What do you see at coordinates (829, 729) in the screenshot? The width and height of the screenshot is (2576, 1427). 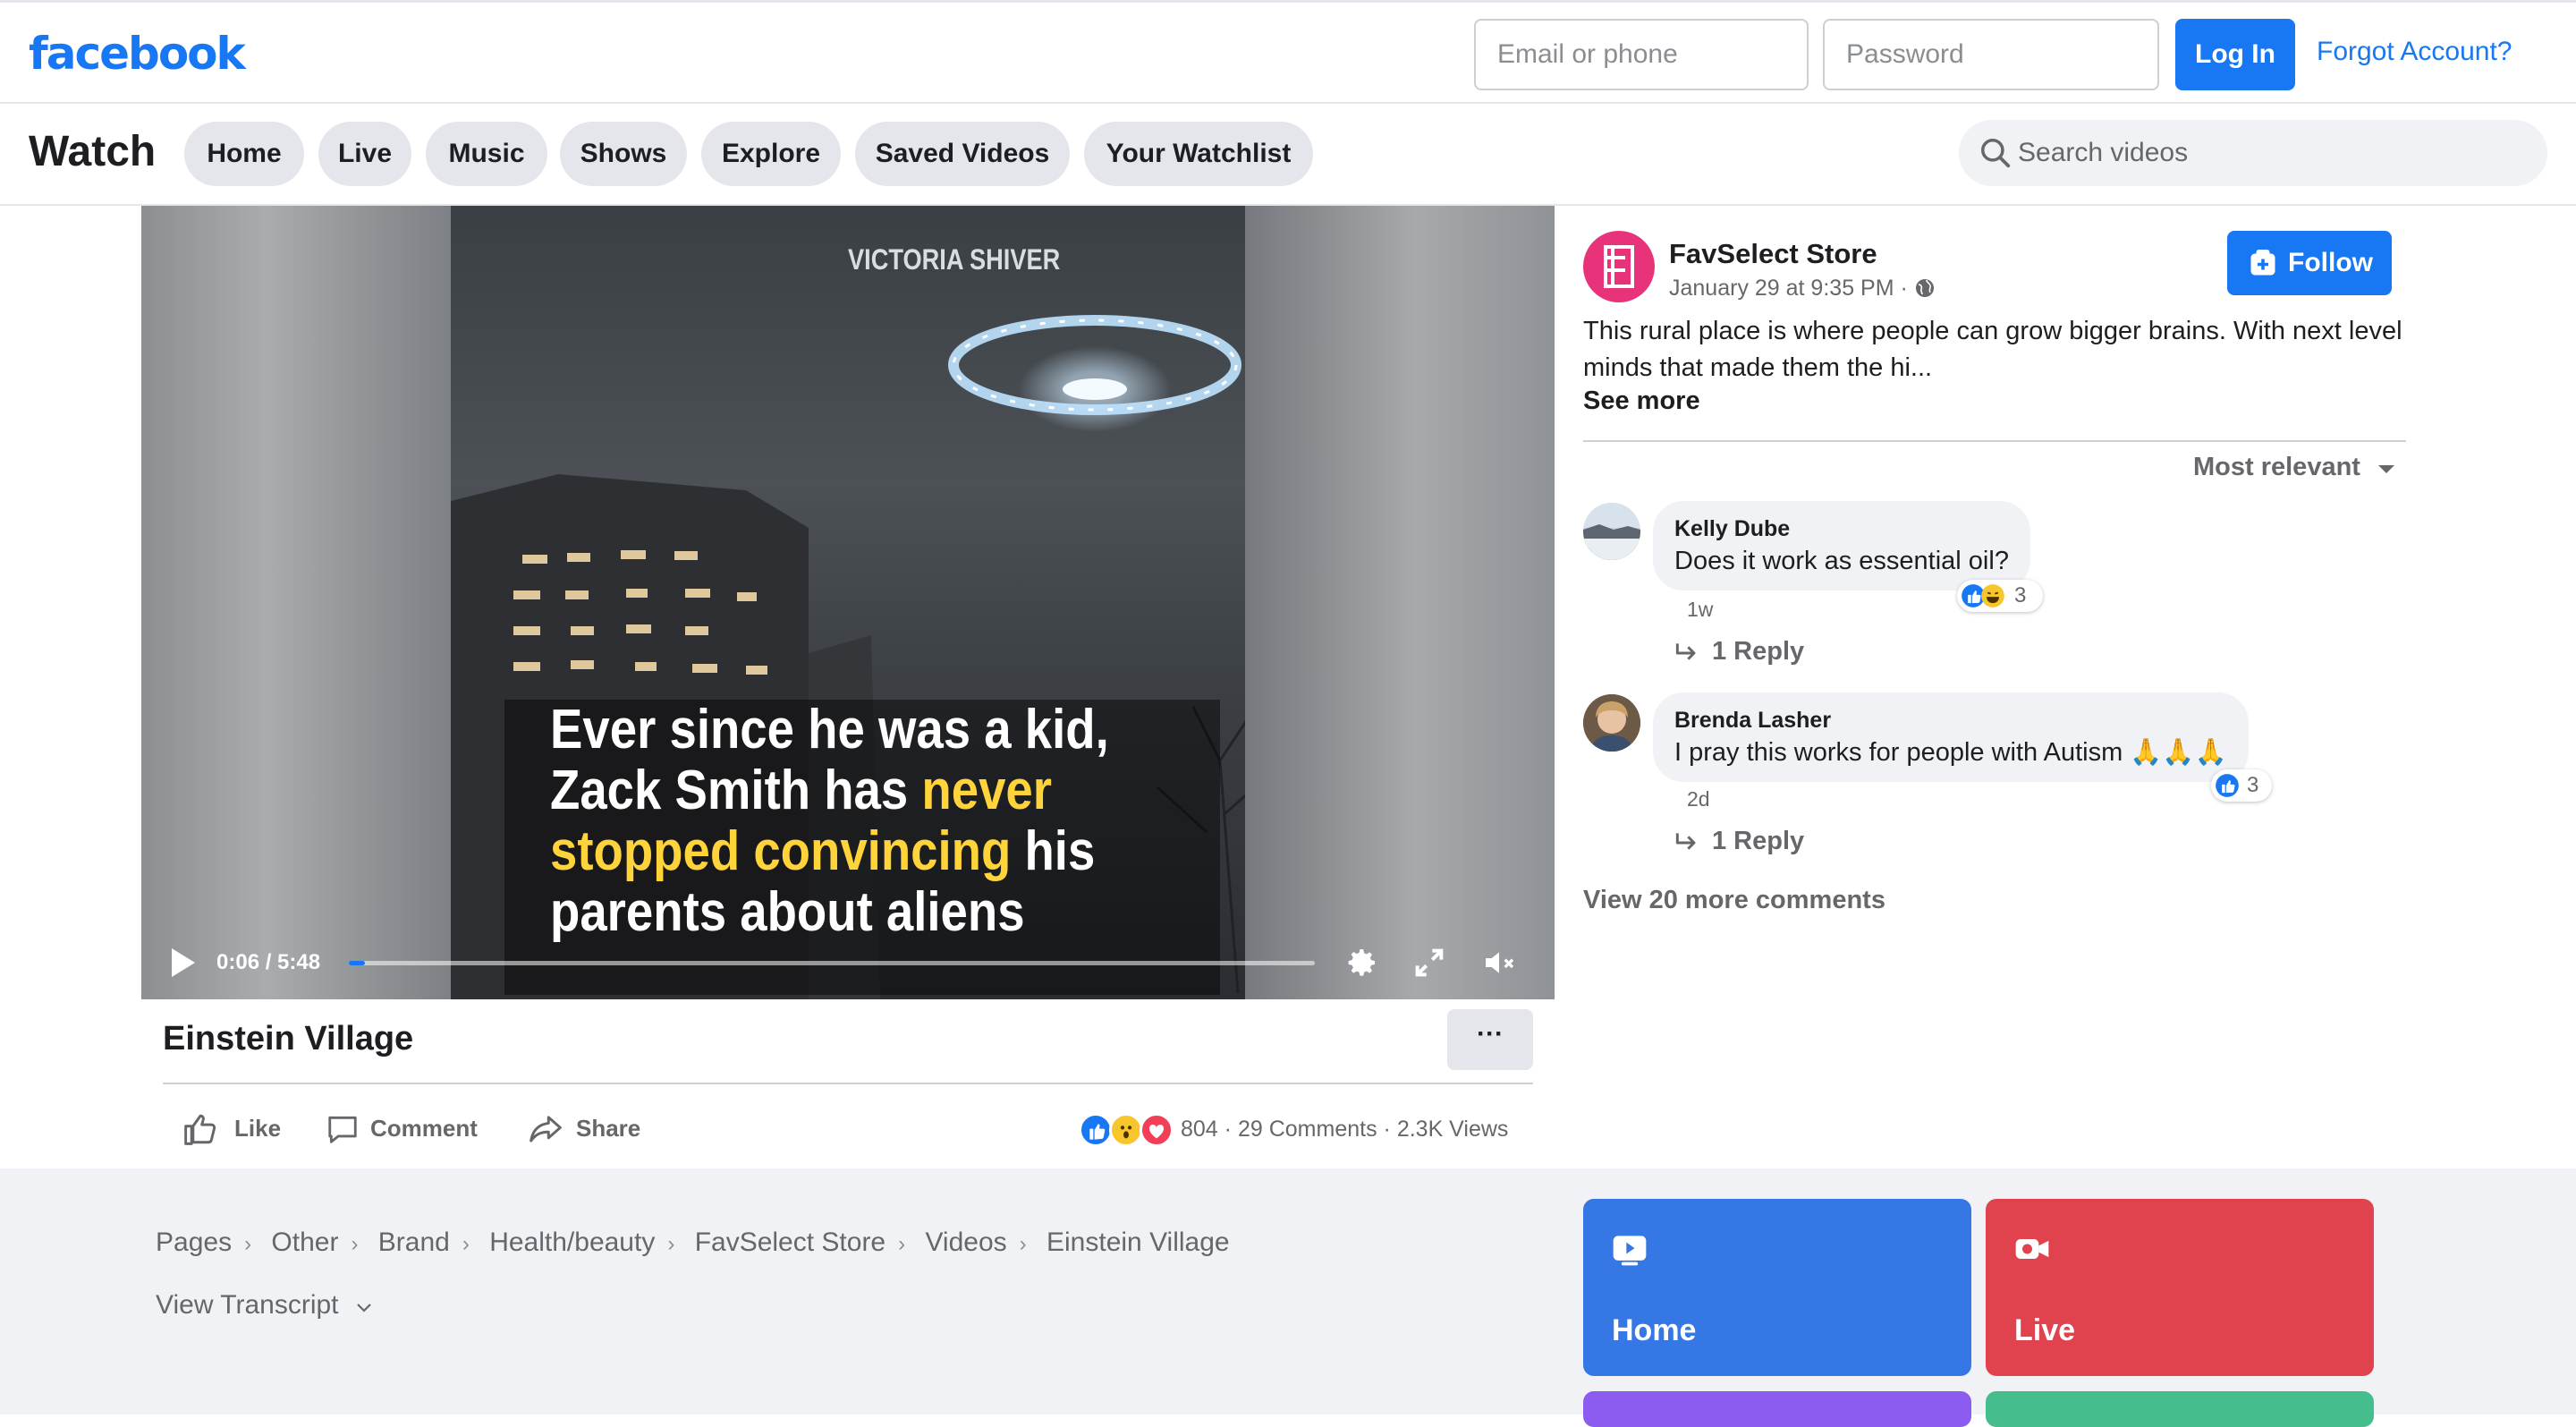 I see `caption-line-1: Ever since he was a kid,` at bounding box center [829, 729].